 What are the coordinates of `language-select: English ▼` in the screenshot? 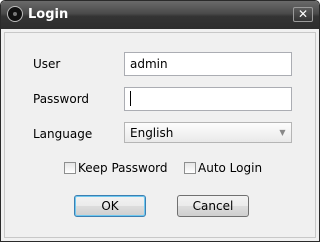 It's located at (208, 132).